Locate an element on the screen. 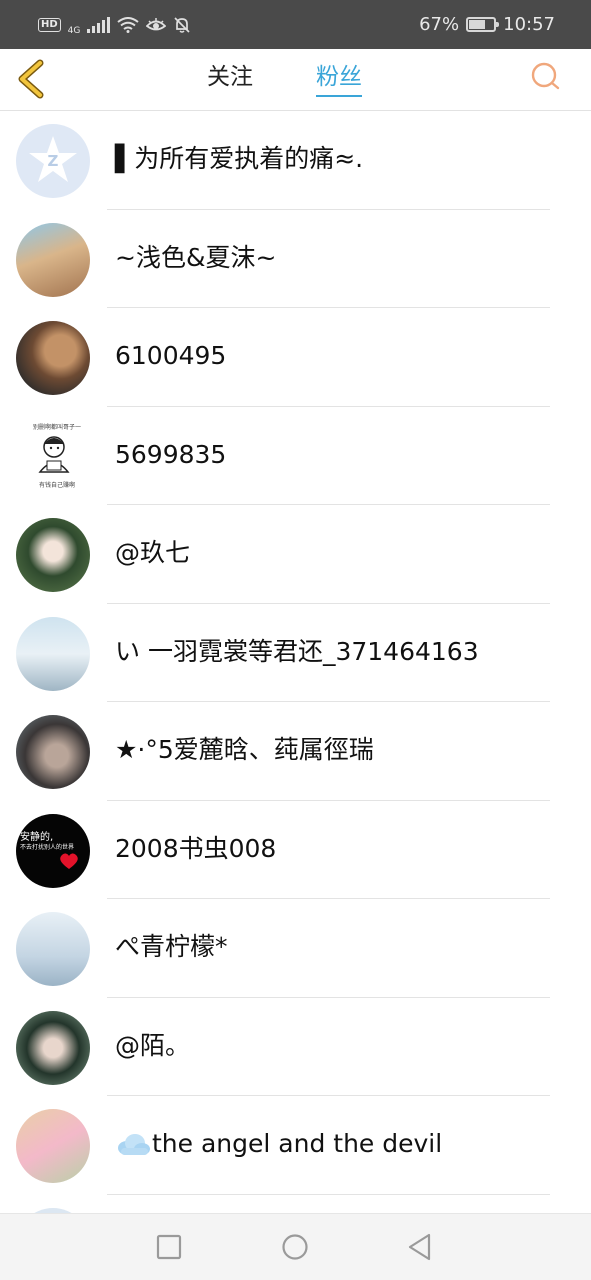 The width and height of the screenshot is (591, 1280). fan-name: 5699835 is located at coordinates (171, 454).